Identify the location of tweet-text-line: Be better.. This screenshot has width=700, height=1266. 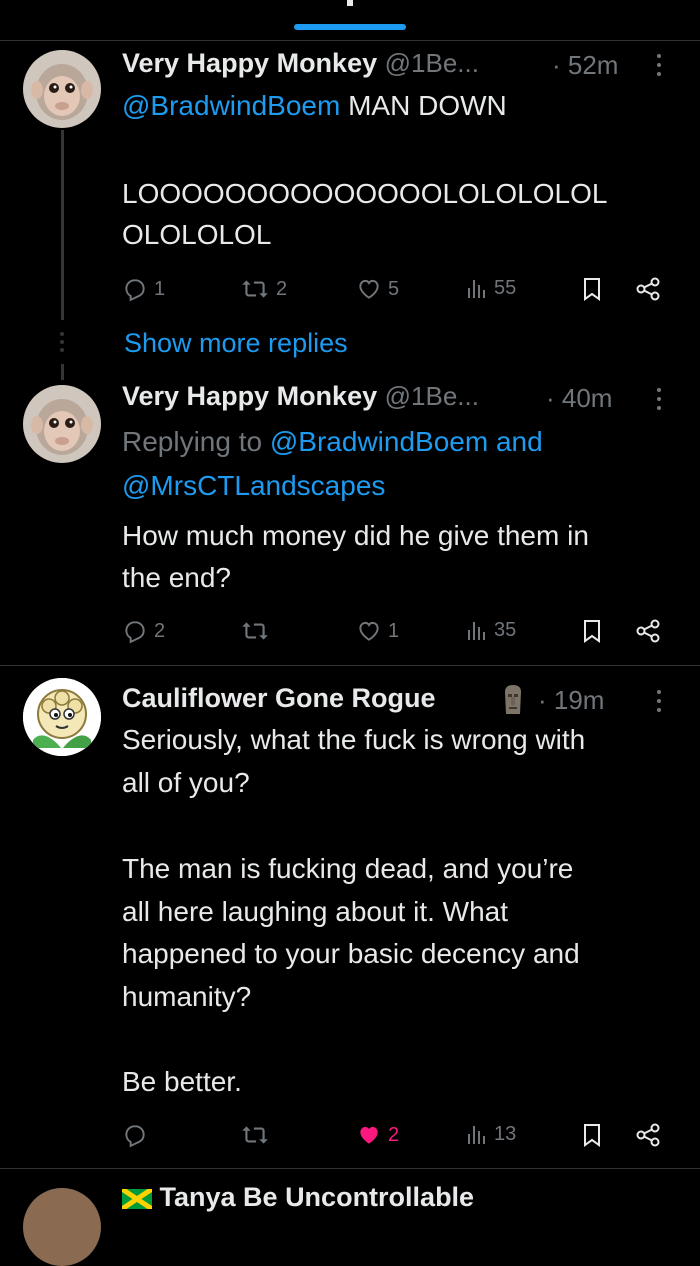
(182, 1081).